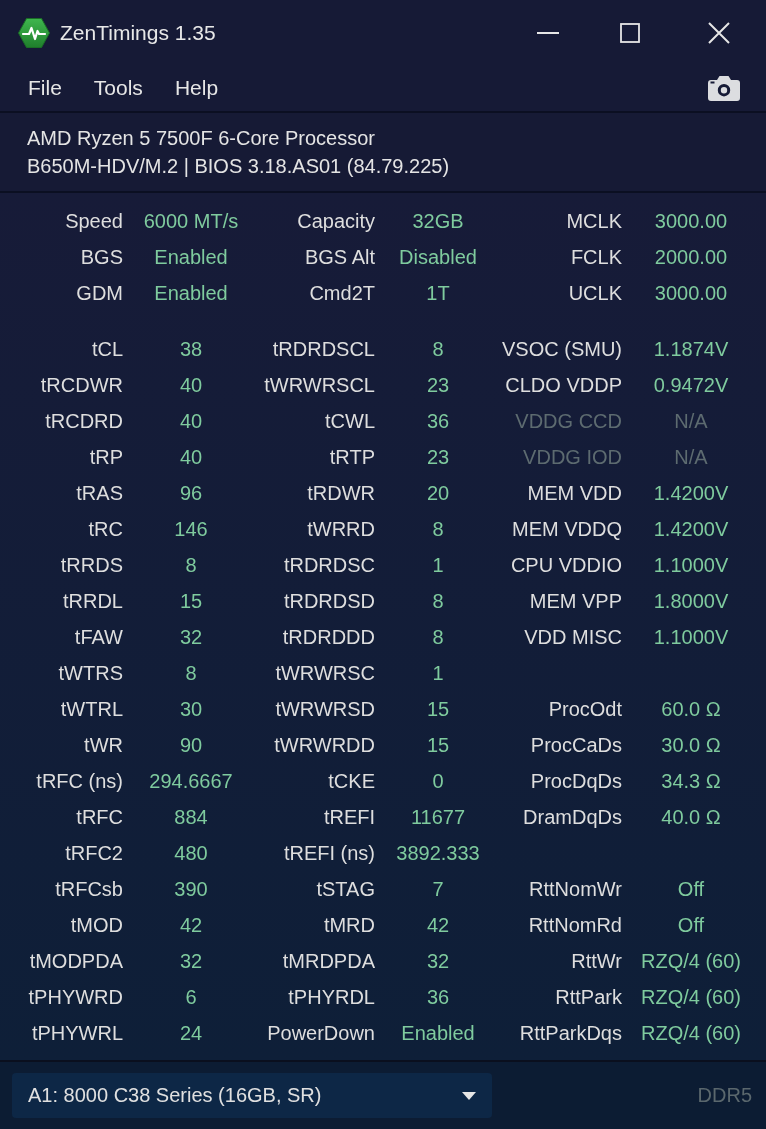 Image resolution: width=766 pixels, height=1129 pixels. Describe the element at coordinates (331, 997) in the screenshot. I see `setting-label: tPHYRDL` at that location.